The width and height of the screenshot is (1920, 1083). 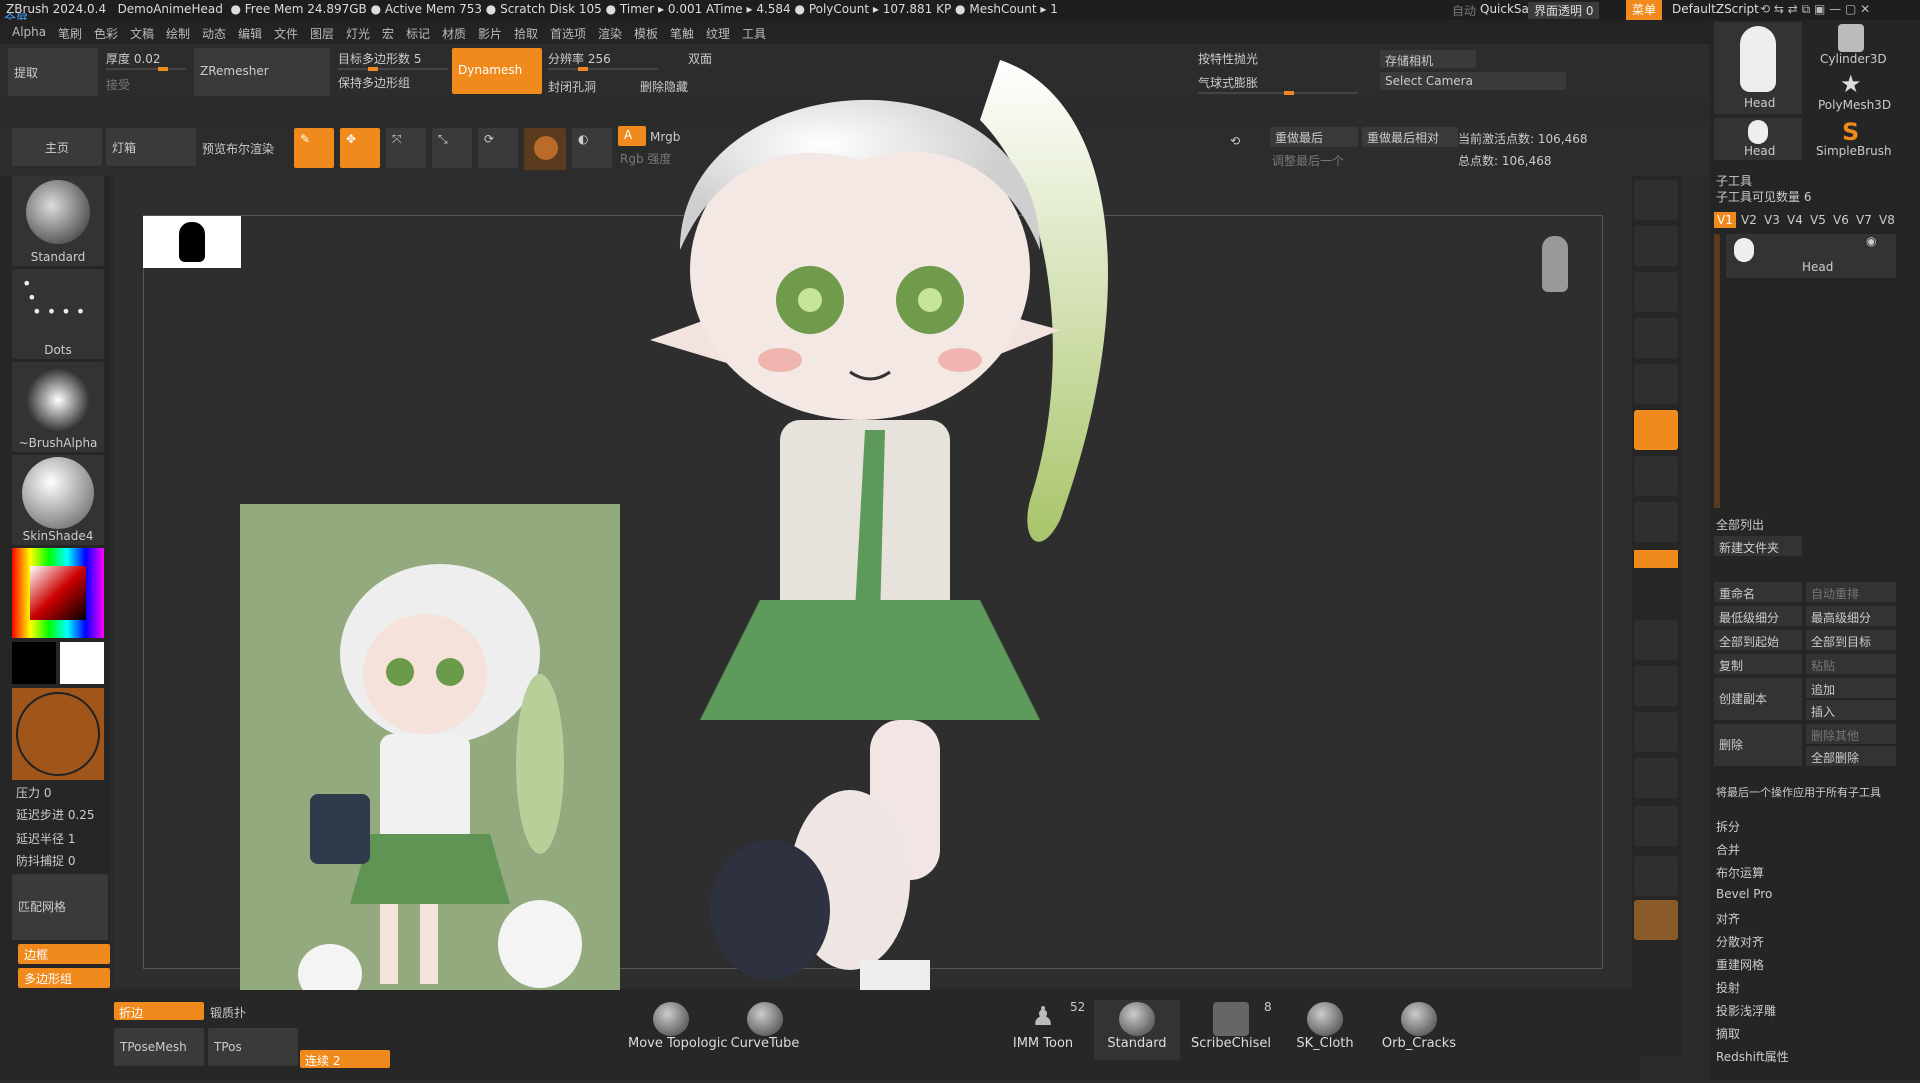 I want to click on actual-size-icon, so click(x=1656, y=338).